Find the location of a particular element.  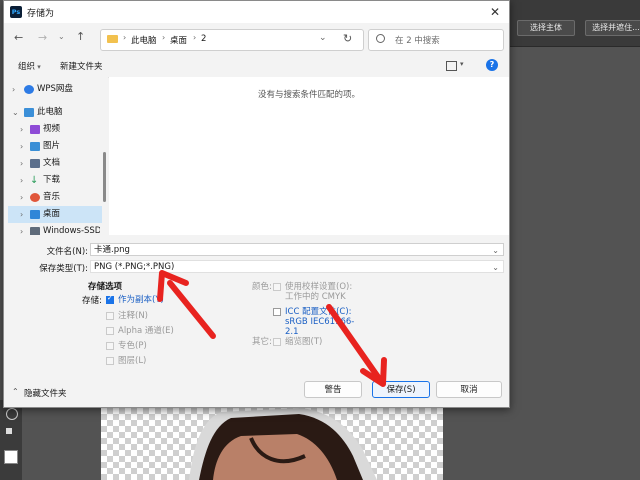

red-arrow-to-save is located at coordinates (353, 342).